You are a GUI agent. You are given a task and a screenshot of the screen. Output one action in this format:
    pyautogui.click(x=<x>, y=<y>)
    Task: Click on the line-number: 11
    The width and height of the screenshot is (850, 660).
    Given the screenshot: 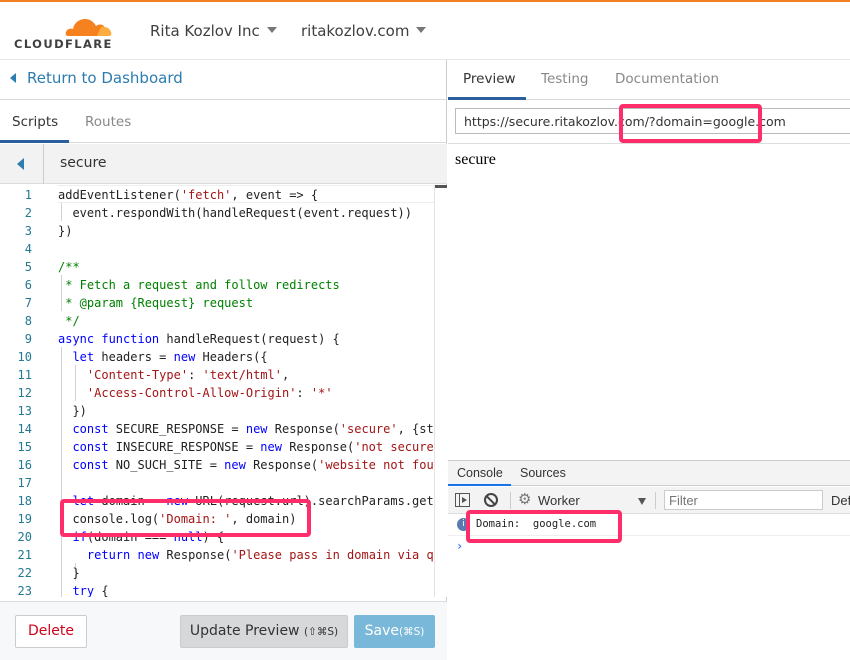 What is the action you would take?
    pyautogui.click(x=24, y=375)
    